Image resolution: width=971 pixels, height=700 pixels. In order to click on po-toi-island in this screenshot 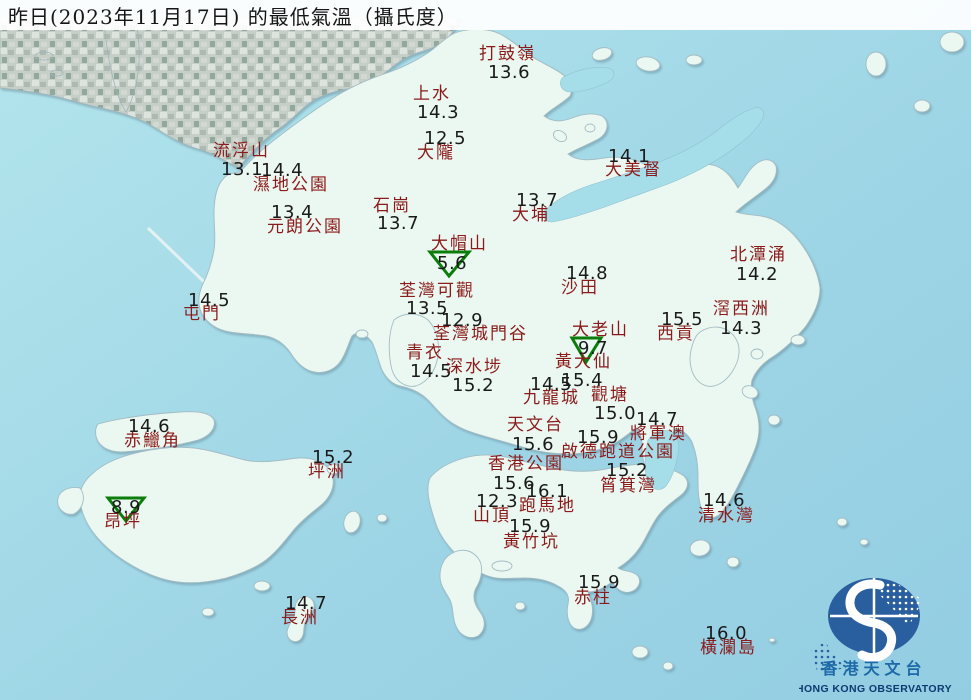, I will do `click(640, 652)`.